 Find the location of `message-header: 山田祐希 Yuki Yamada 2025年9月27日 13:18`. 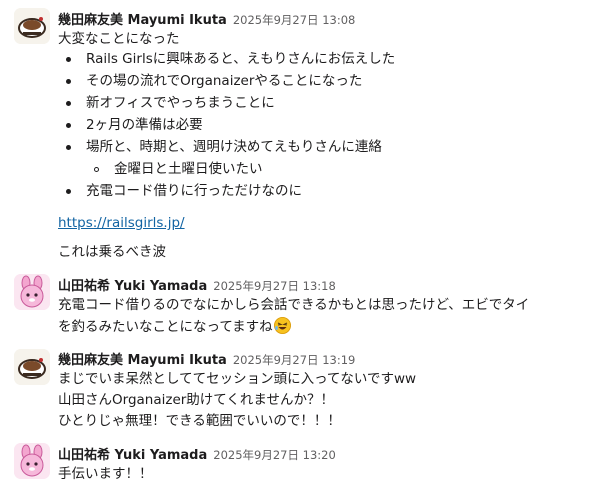

message-header: 山田祐希 Yuki Yamada 2025年9月27日 13:18 is located at coordinates (197, 284).